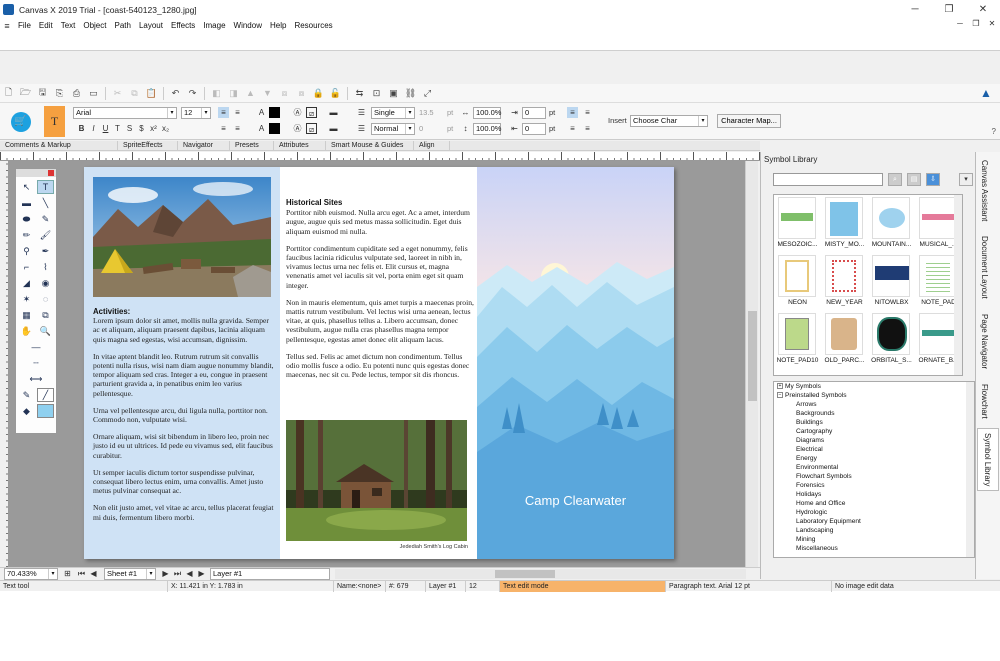 The image size is (1000, 661). I want to click on close-icon: ✕, so click(983, 9).